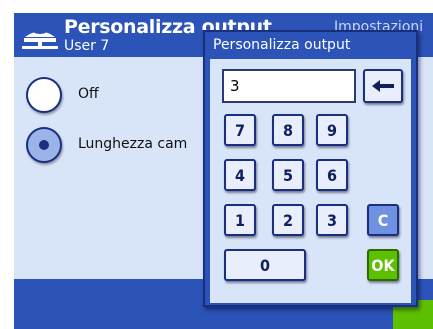  Describe the element at coordinates (289, 86) in the screenshot. I see `value-input: 3` at that location.